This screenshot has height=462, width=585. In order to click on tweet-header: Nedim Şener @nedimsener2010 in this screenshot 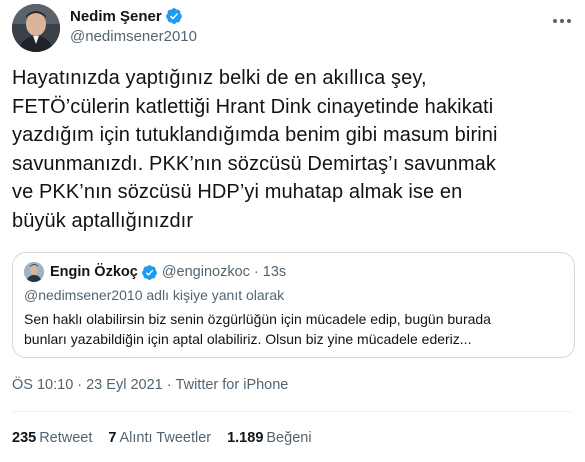, I will do `click(292, 28)`.